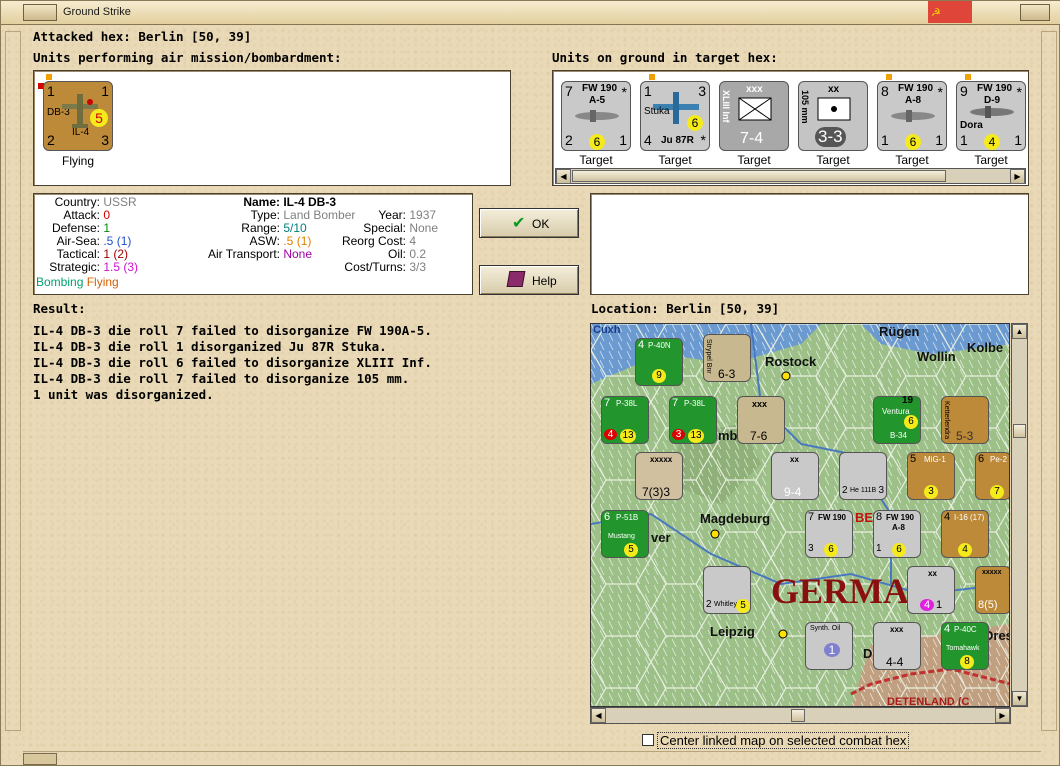 The width and height of the screenshot is (1060, 766). What do you see at coordinates (596, 116) in the screenshot?
I see `ground-unit-fw190-a5: 7 FW 190 A-5 * 2 6 1` at bounding box center [596, 116].